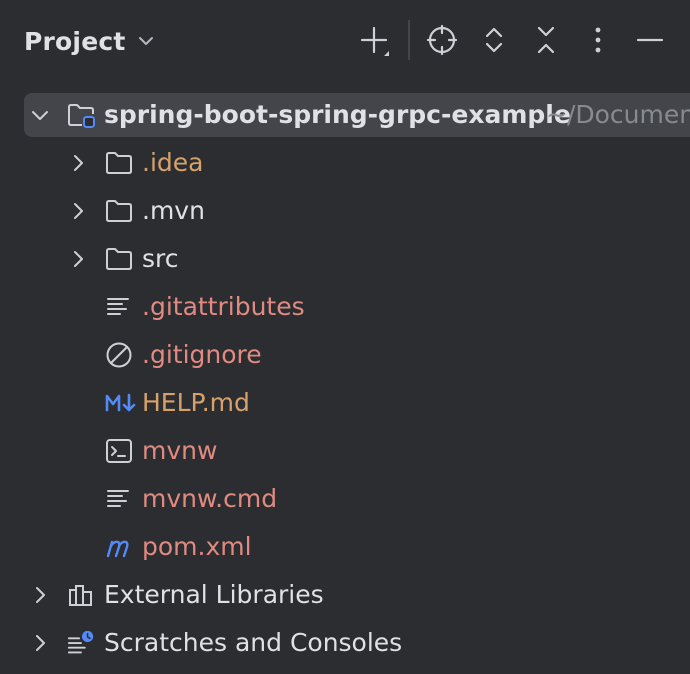 Image resolution: width=690 pixels, height=674 pixels. What do you see at coordinates (345, 259) in the screenshot?
I see `tree-item-src: src` at bounding box center [345, 259].